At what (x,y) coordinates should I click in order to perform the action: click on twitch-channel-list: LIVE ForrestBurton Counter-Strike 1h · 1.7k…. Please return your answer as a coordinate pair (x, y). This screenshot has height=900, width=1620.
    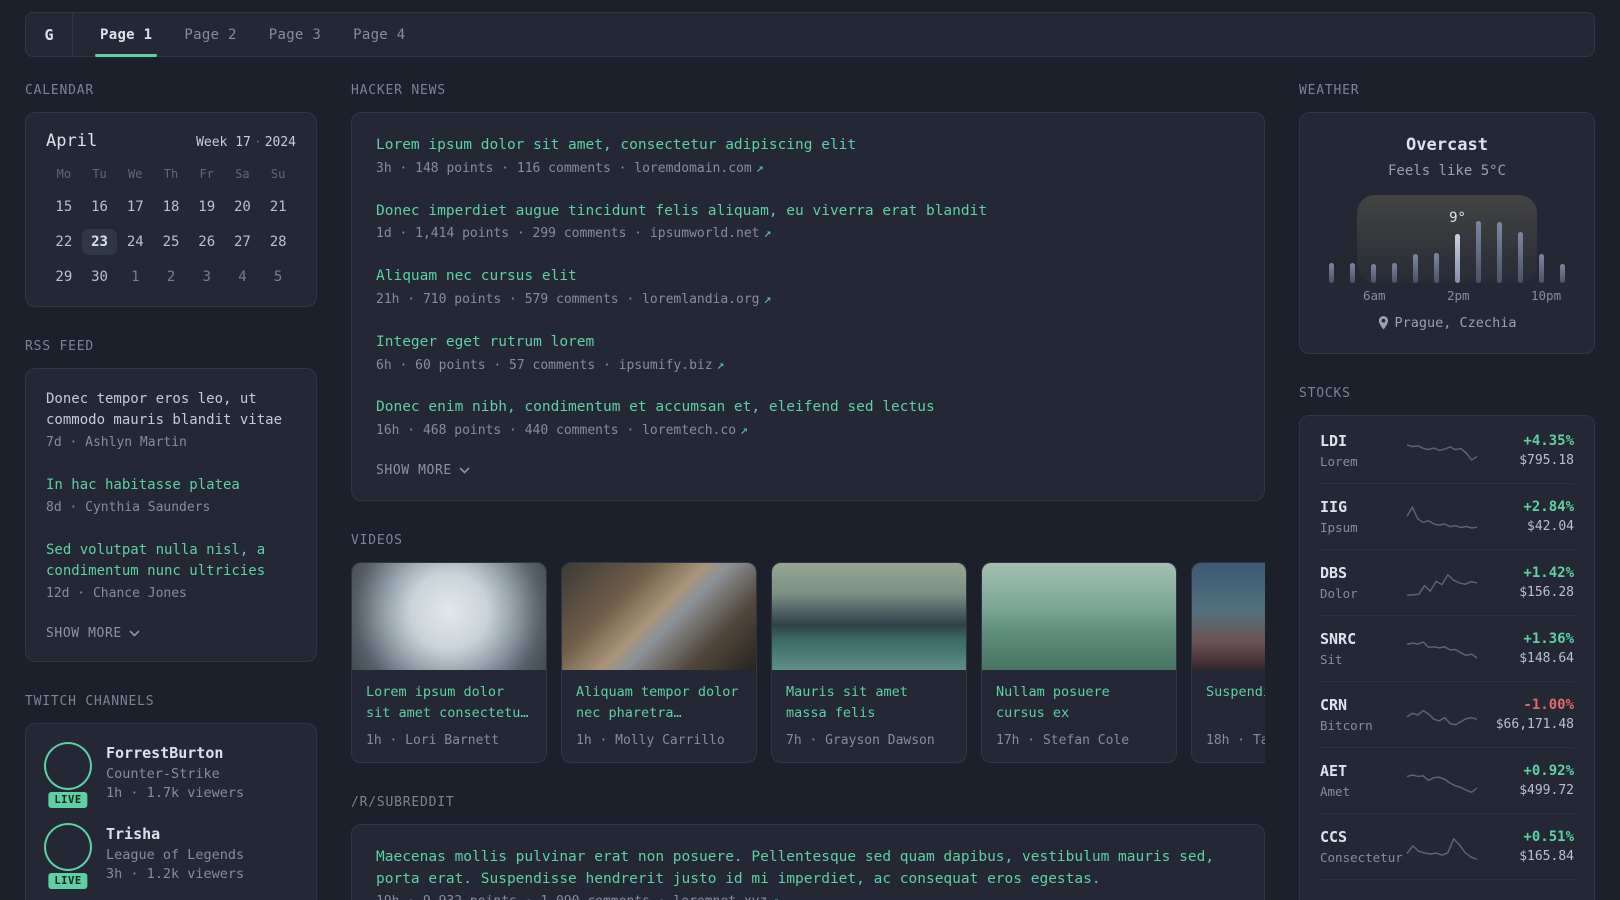
    Looking at the image, I should click on (171, 822).